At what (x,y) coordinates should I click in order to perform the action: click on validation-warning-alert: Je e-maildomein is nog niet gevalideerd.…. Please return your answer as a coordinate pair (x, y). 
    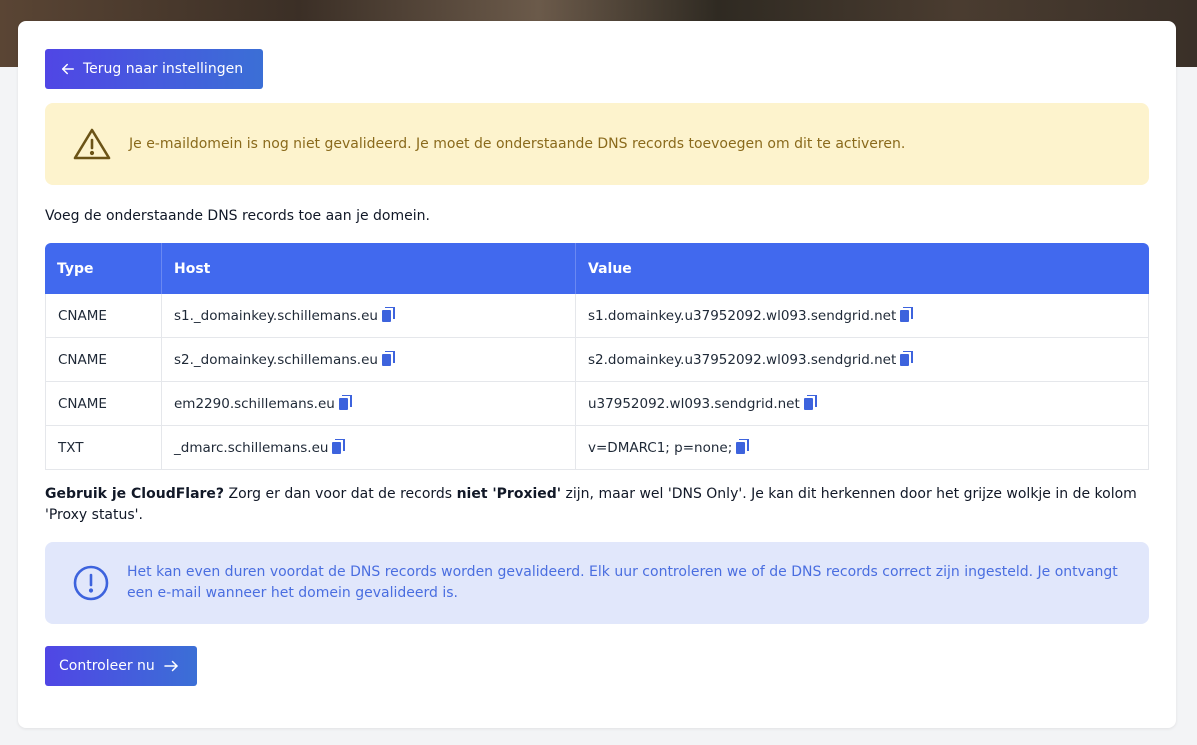
    Looking at the image, I should click on (597, 144).